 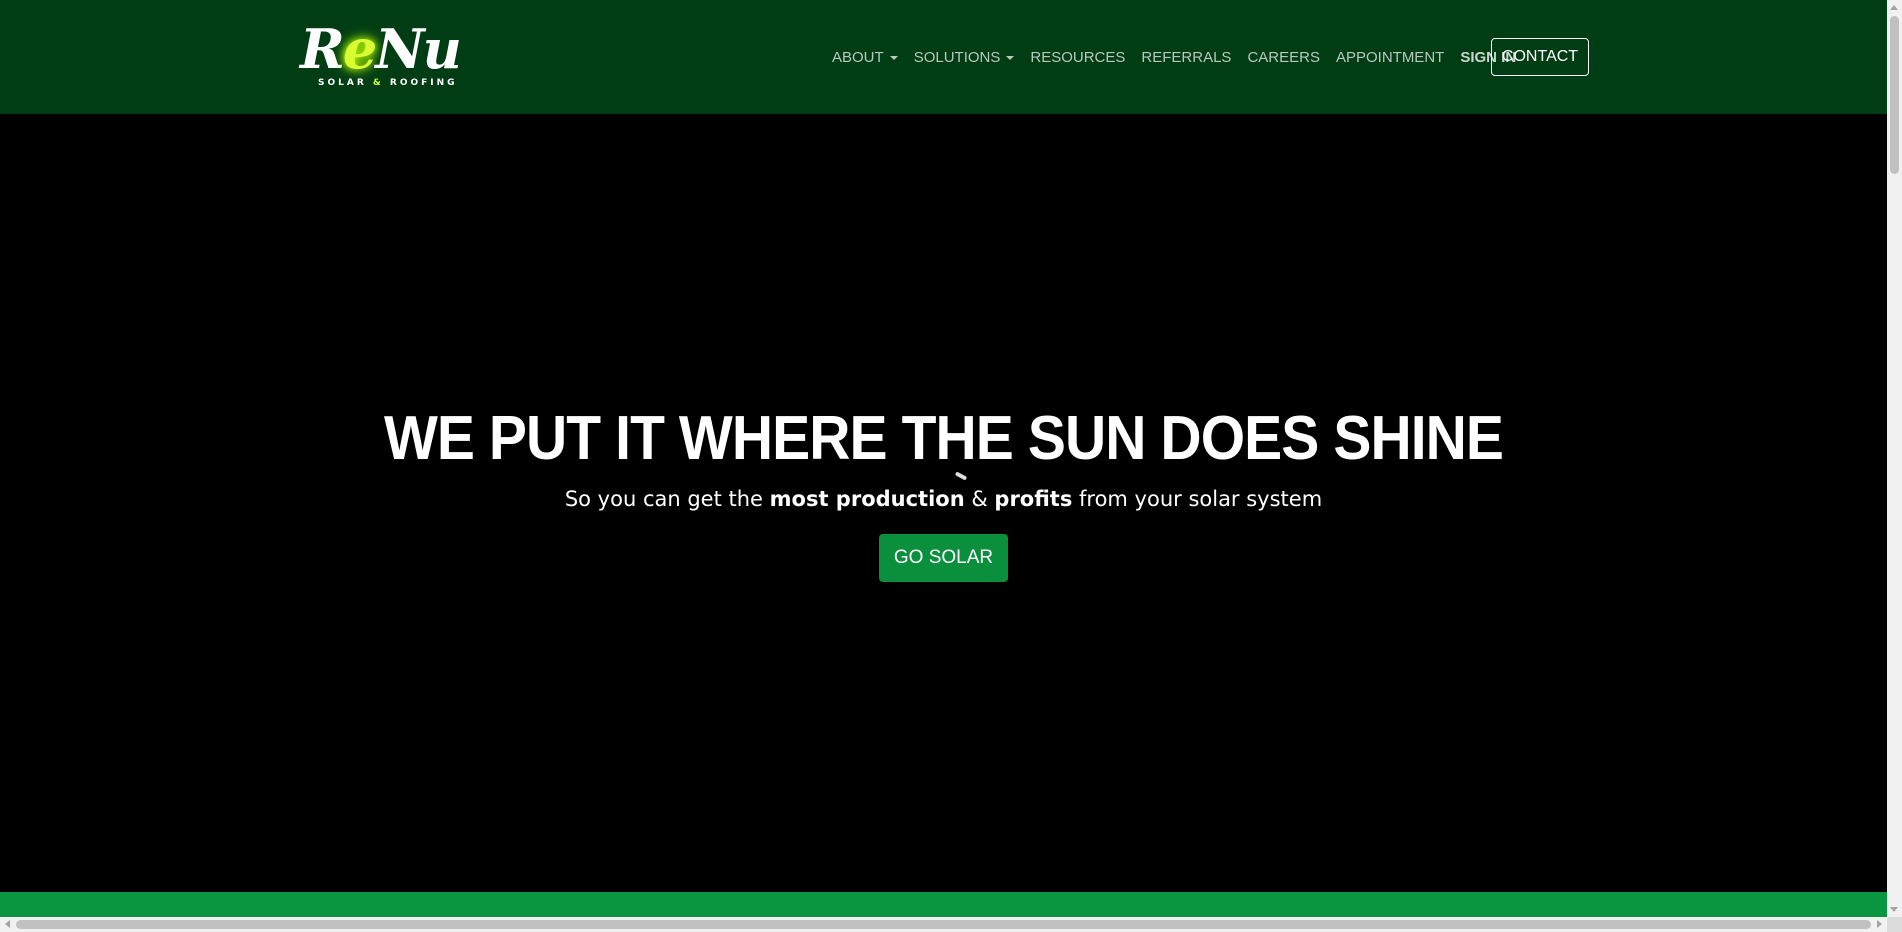 I want to click on hero-sub-production: most production, so click(x=867, y=499).